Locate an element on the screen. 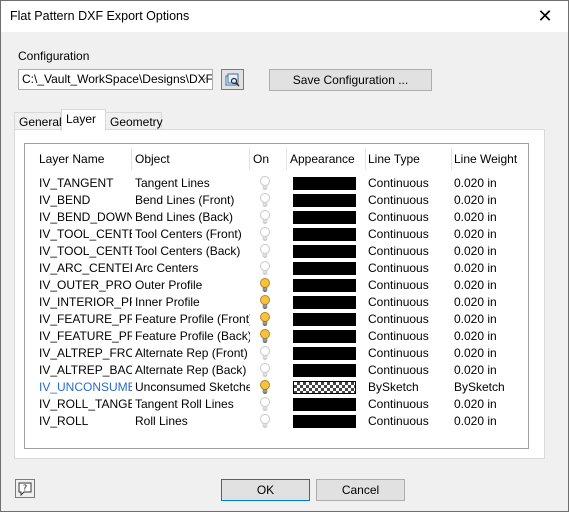 The width and height of the screenshot is (569, 512). line-weight-cell: BySketch is located at coordinates (489, 387).